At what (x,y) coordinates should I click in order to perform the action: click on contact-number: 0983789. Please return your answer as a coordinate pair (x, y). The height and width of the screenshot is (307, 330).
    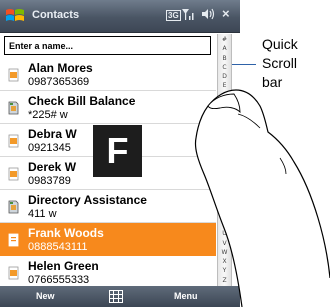
    Looking at the image, I should click on (49, 181).